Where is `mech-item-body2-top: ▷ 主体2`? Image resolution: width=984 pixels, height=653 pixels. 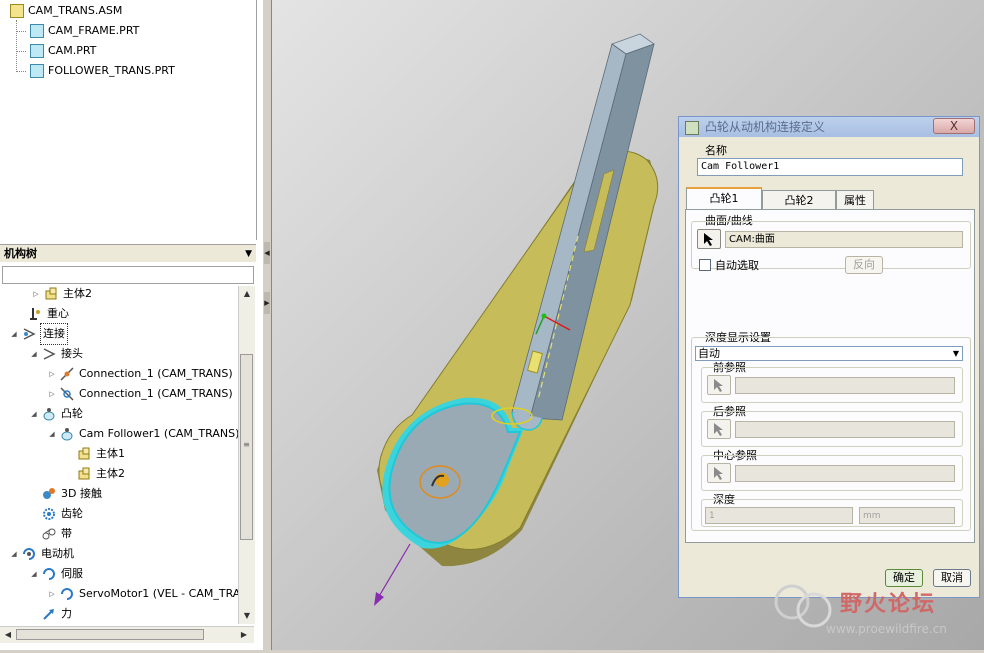
mech-item-body2-top: ▷ 主体2 is located at coordinates (62, 295).